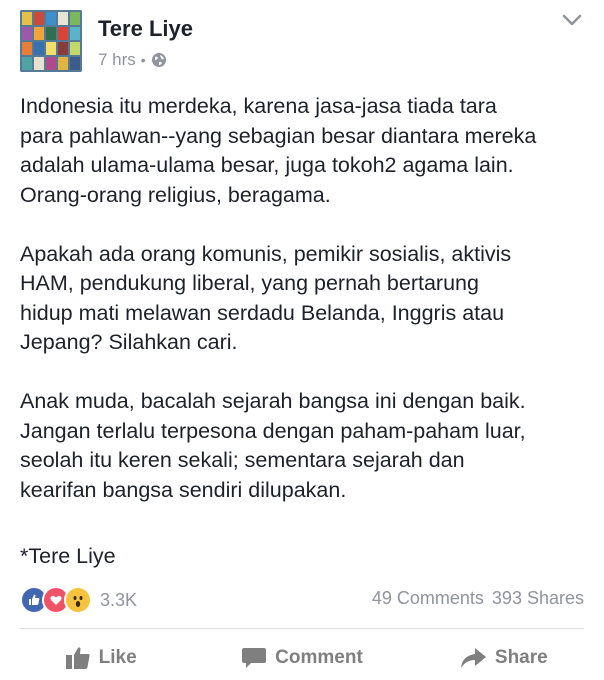 The width and height of the screenshot is (604, 680). What do you see at coordinates (302, 41) in the screenshot?
I see `post-header: Tere Liye 7 hrs •` at bounding box center [302, 41].